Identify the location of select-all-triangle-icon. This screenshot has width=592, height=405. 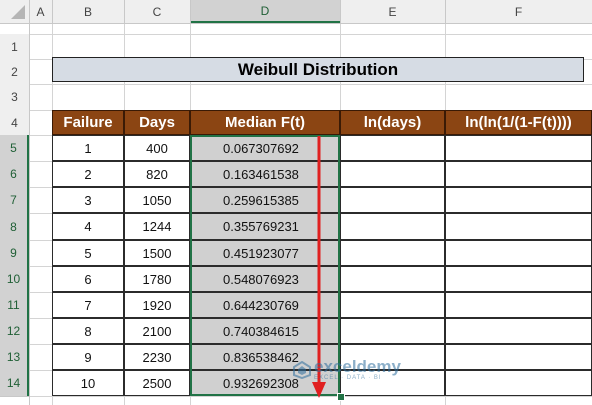
(18, 12).